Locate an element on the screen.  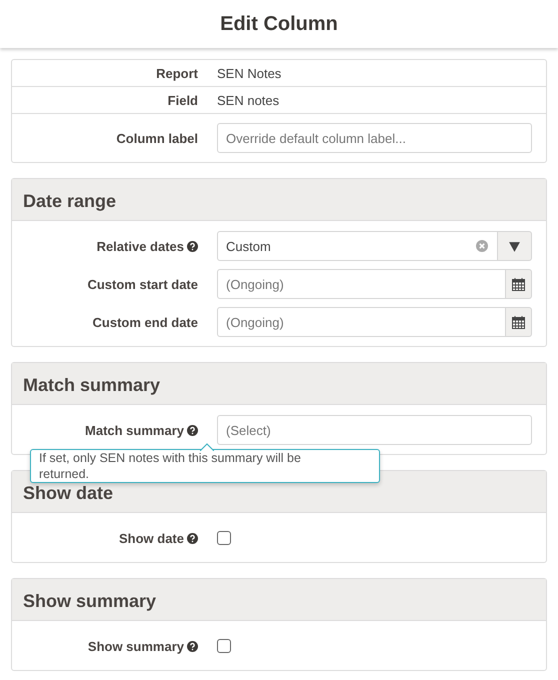
field-label: Column label is located at coordinates (157, 138).